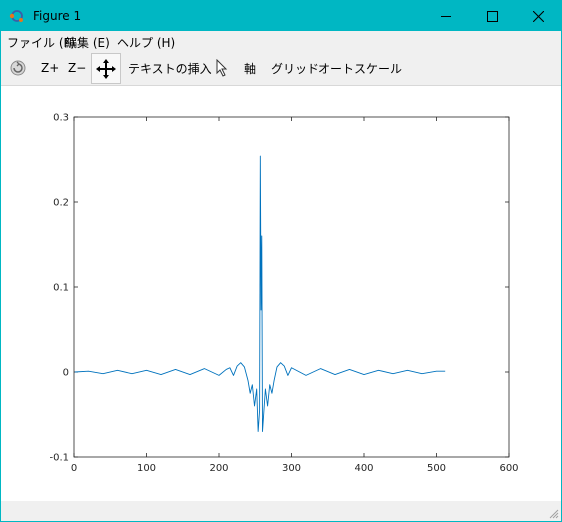 This screenshot has width=562, height=522. What do you see at coordinates (146, 468) in the screenshot?
I see `x-tick-label: 100` at bounding box center [146, 468].